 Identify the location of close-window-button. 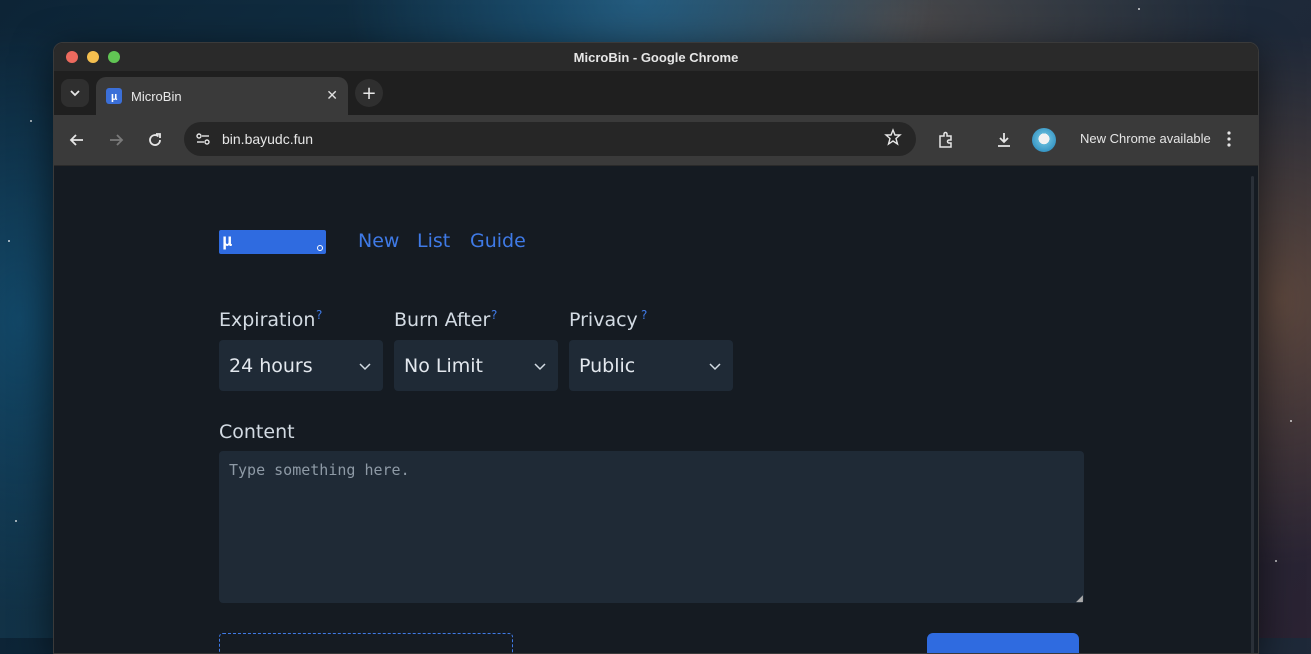
(72, 57).